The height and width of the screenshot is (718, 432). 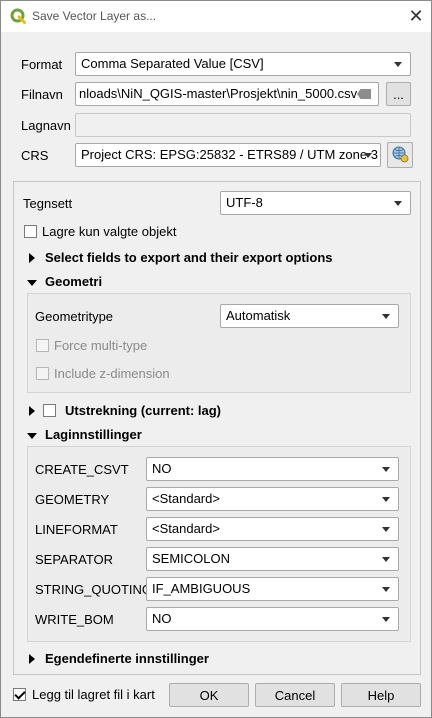 I want to click on clear-field-icon, so click(x=364, y=94).